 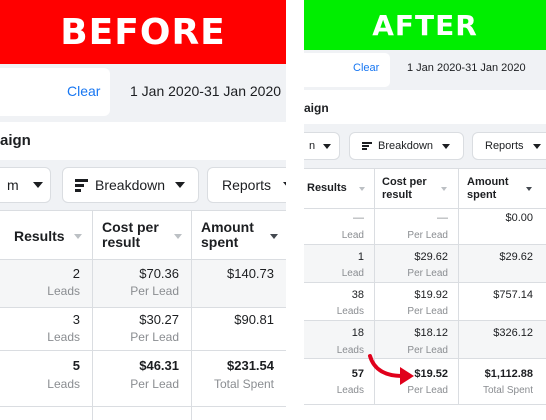 What do you see at coordinates (76, 273) in the screenshot?
I see `results-value: 2` at bounding box center [76, 273].